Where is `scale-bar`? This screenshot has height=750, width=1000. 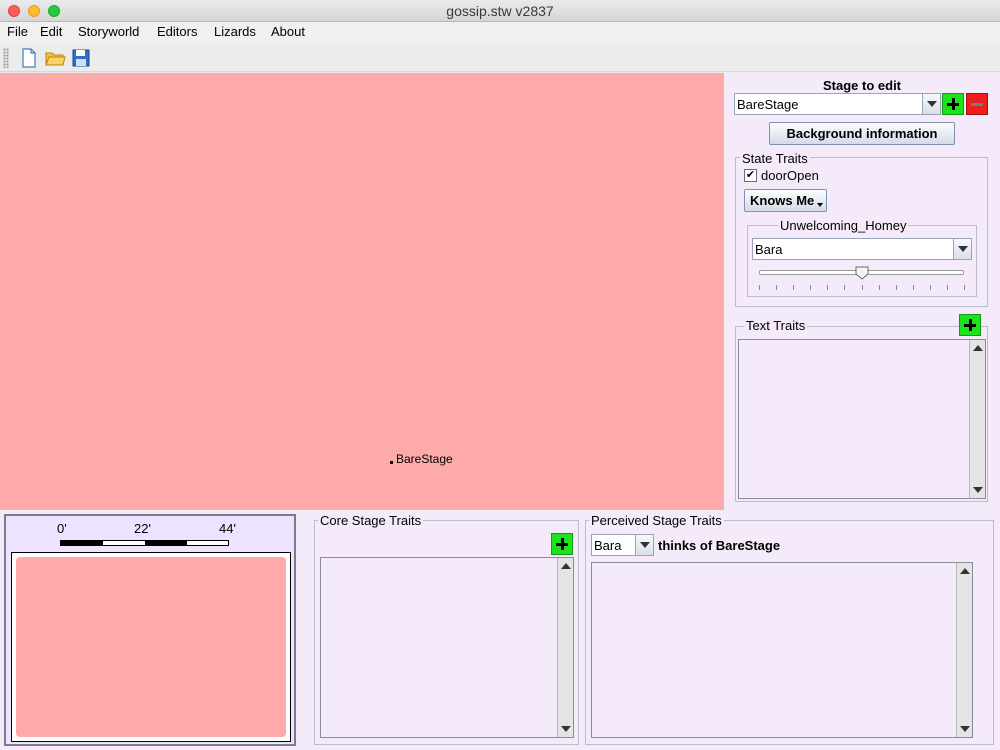
scale-bar is located at coordinates (144, 543).